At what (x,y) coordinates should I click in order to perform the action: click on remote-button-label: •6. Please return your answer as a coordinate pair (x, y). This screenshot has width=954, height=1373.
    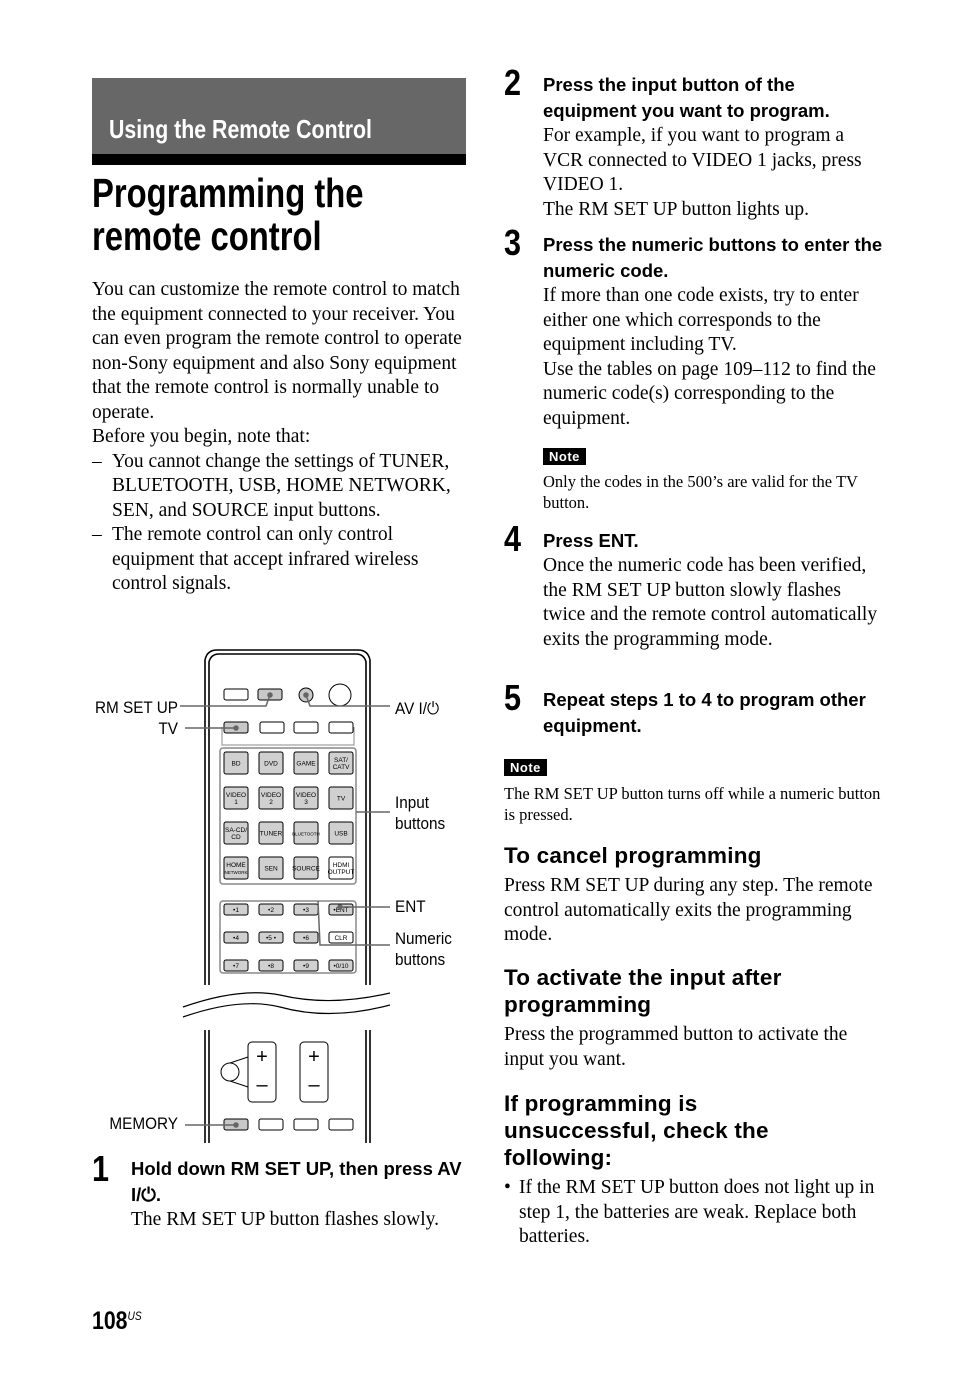
    Looking at the image, I should click on (306, 938).